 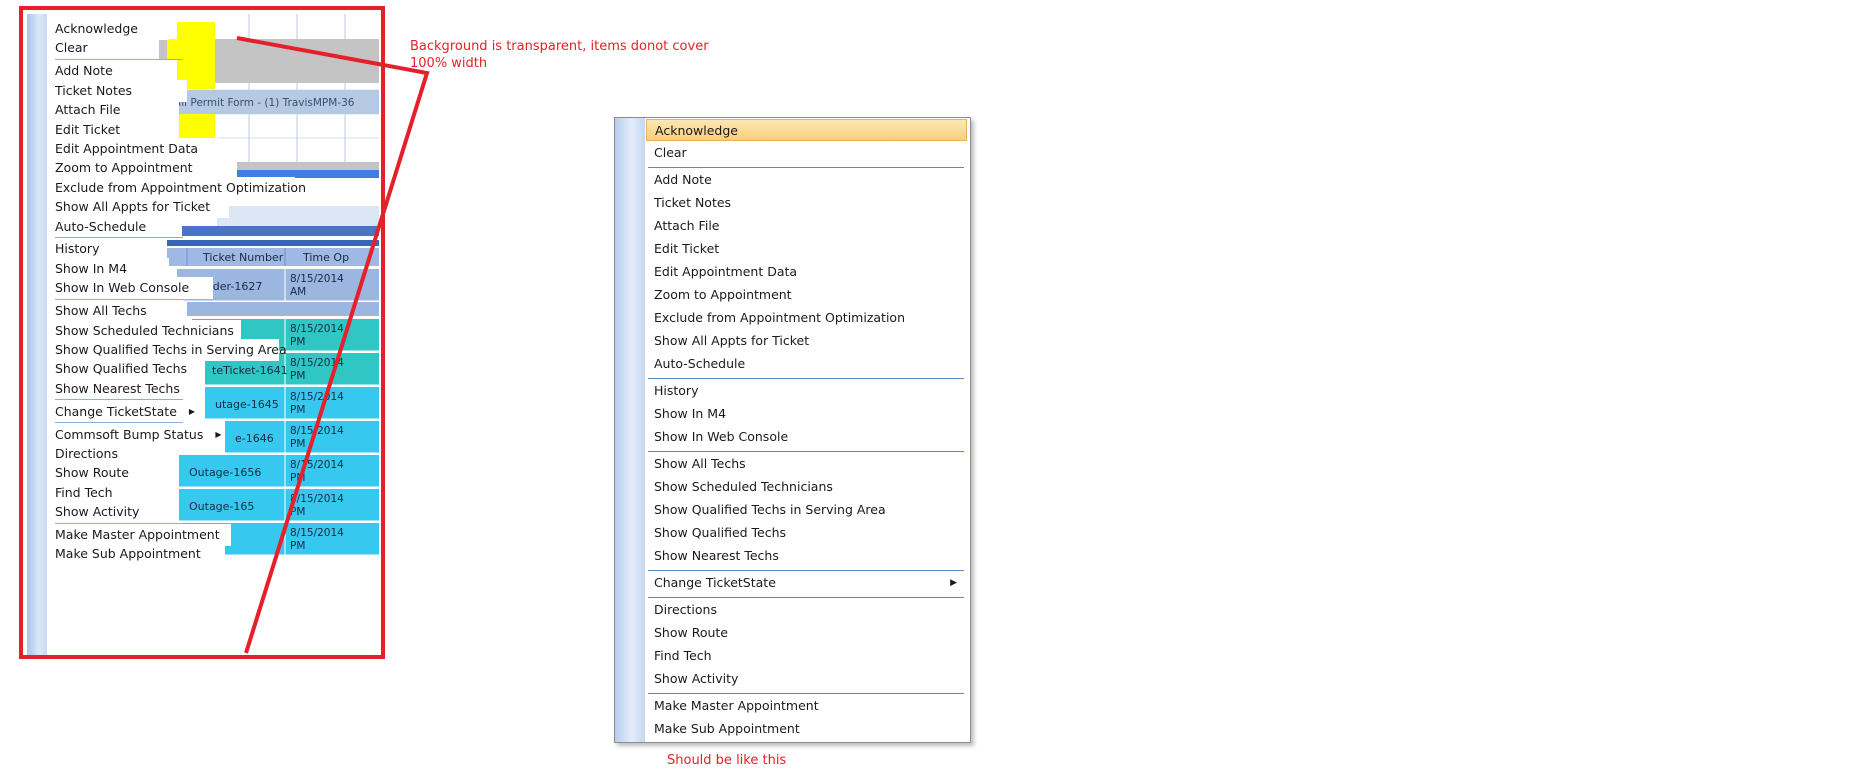 I want to click on menu-item-show-in-m4: Show In M4, so click(x=806, y=414).